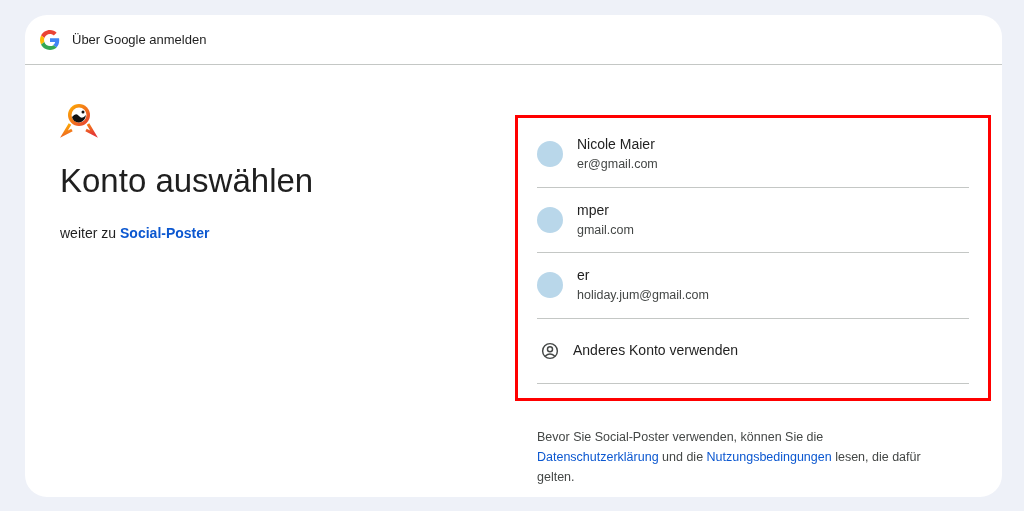  Describe the element at coordinates (593, 210) in the screenshot. I see `account-name: mper` at that location.